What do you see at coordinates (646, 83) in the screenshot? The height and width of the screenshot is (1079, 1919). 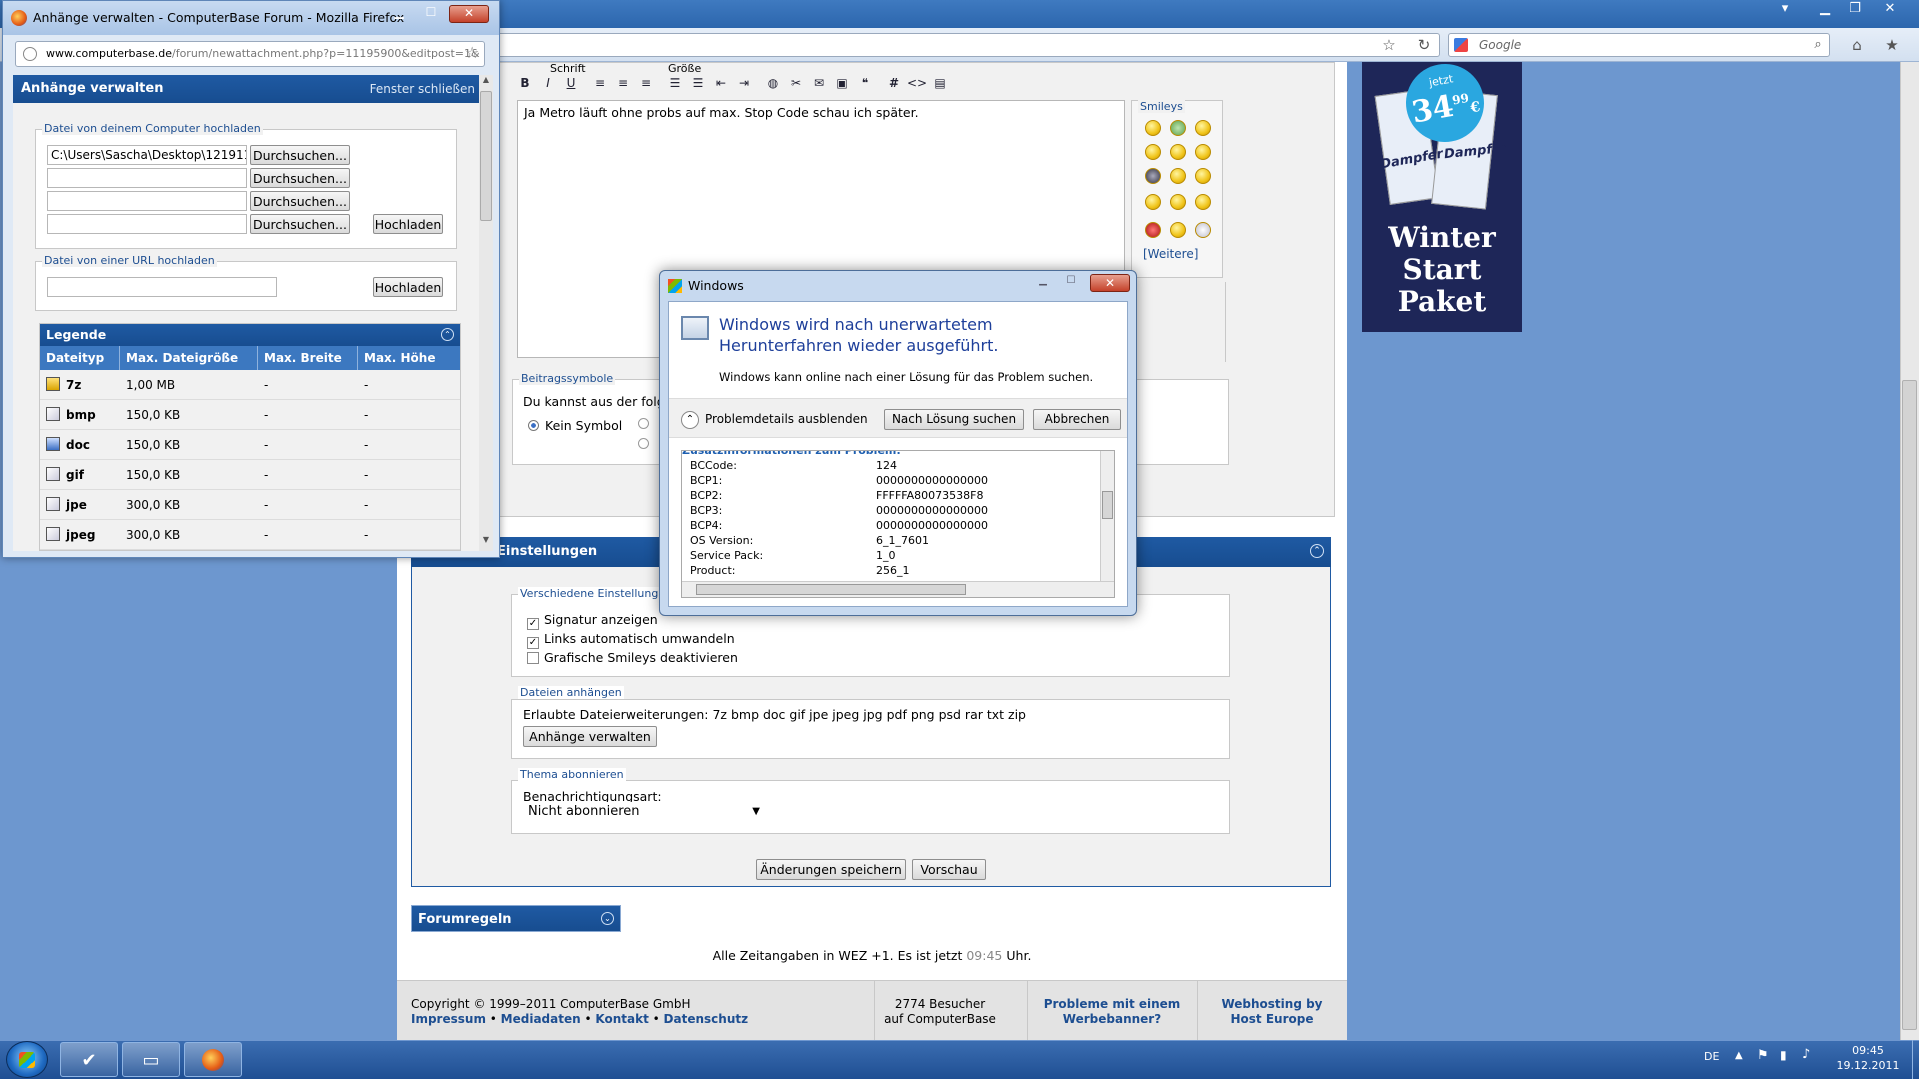 I see `align-right-icon: ≡` at bounding box center [646, 83].